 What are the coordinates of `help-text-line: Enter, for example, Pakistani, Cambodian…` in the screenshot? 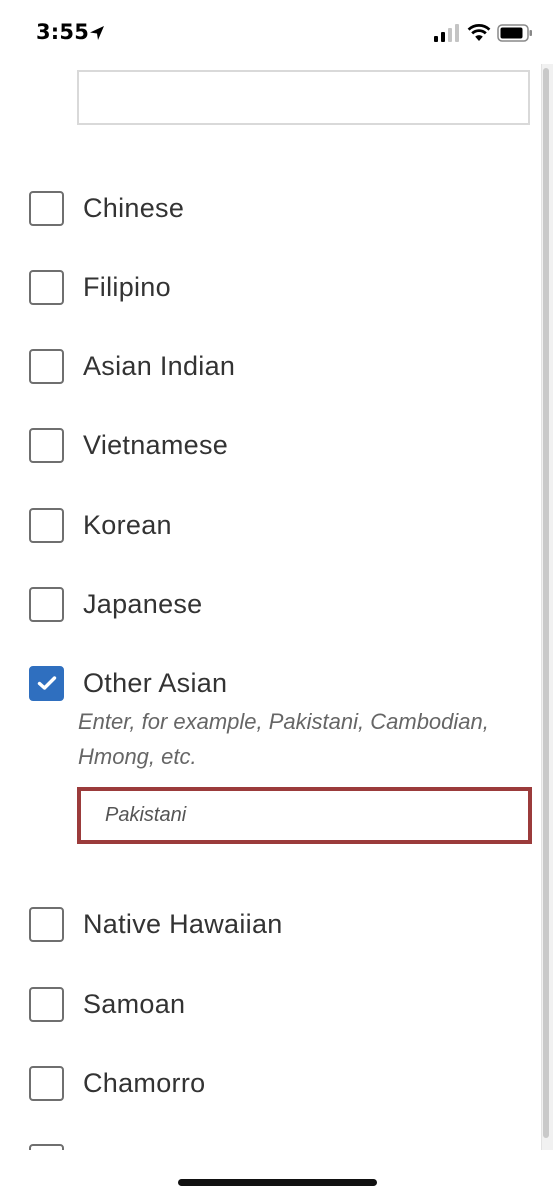 It's located at (283, 721).